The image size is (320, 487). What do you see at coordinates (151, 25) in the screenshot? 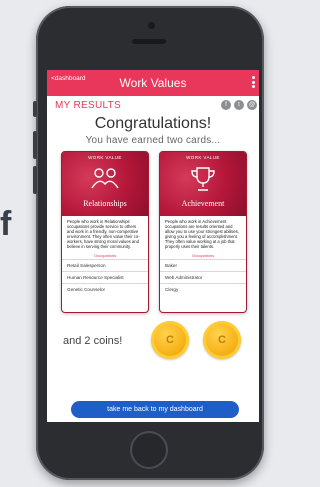
I see `front-camera` at bounding box center [151, 25].